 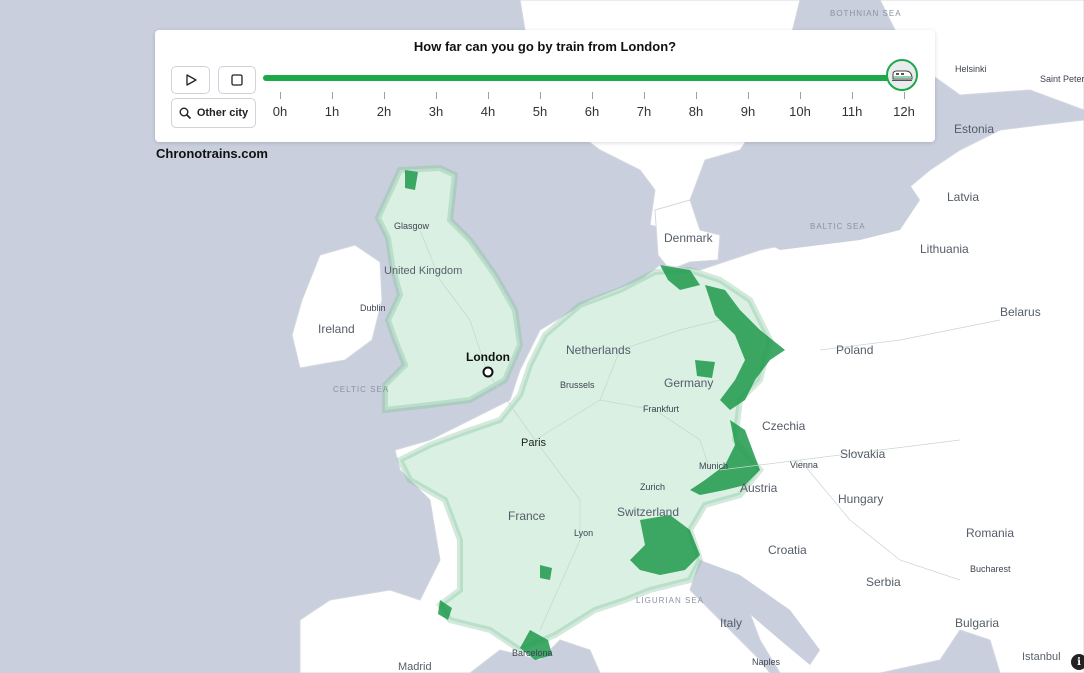 I want to click on label-baltic-sea: BALTIC SEA, so click(x=838, y=226).